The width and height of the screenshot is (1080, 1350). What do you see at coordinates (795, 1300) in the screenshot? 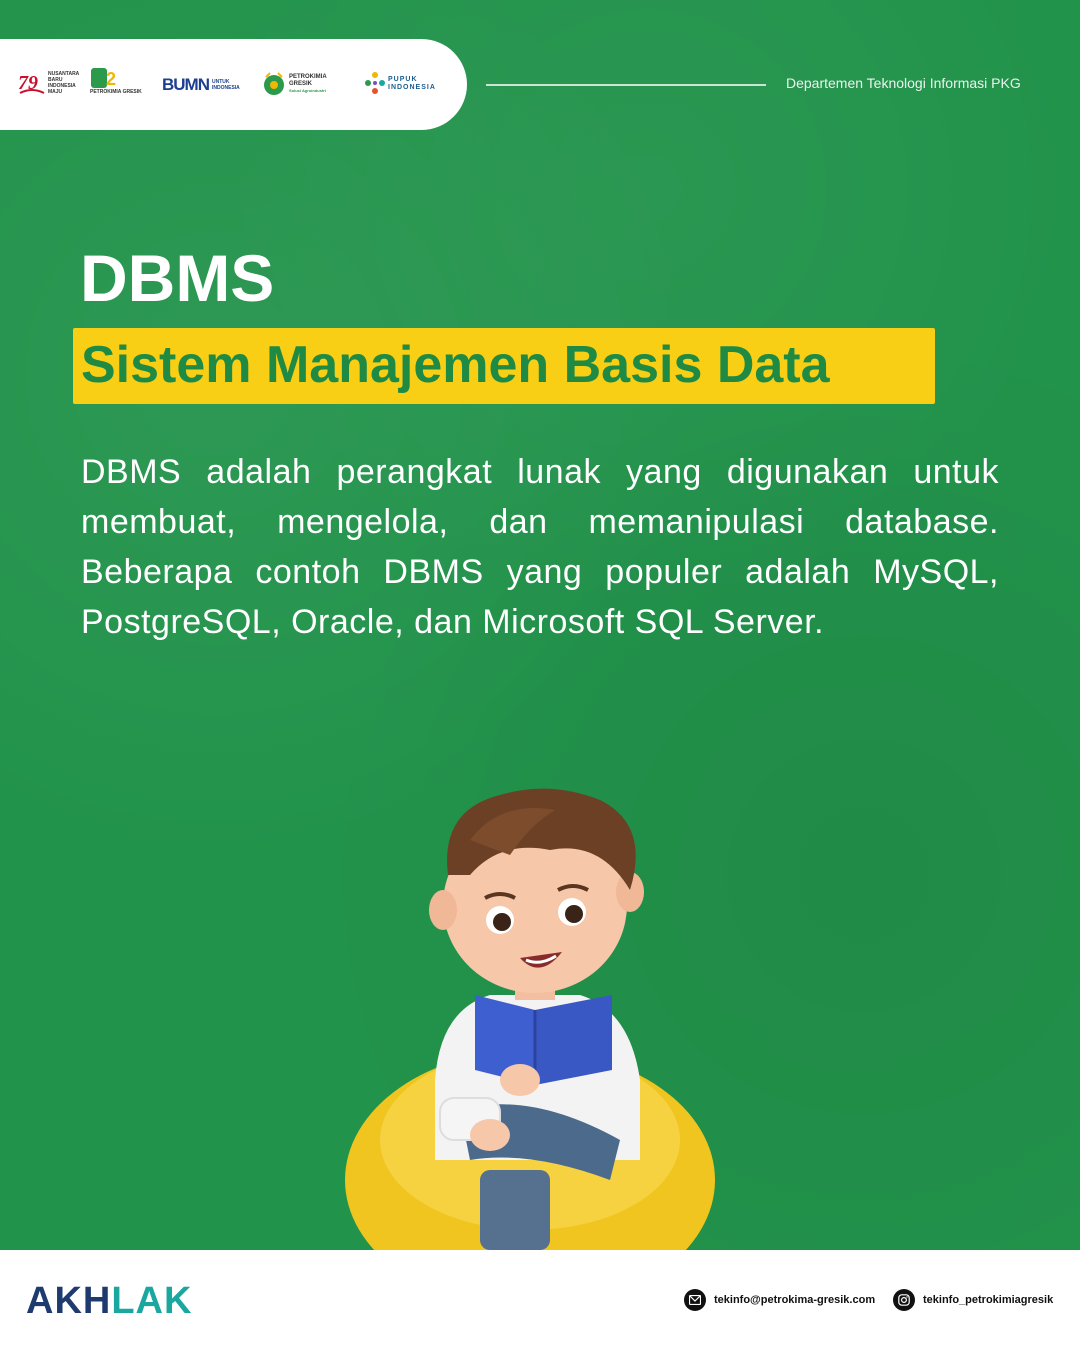
I see `email-address: tekinfo@petrokima-gresik.com` at bounding box center [795, 1300].